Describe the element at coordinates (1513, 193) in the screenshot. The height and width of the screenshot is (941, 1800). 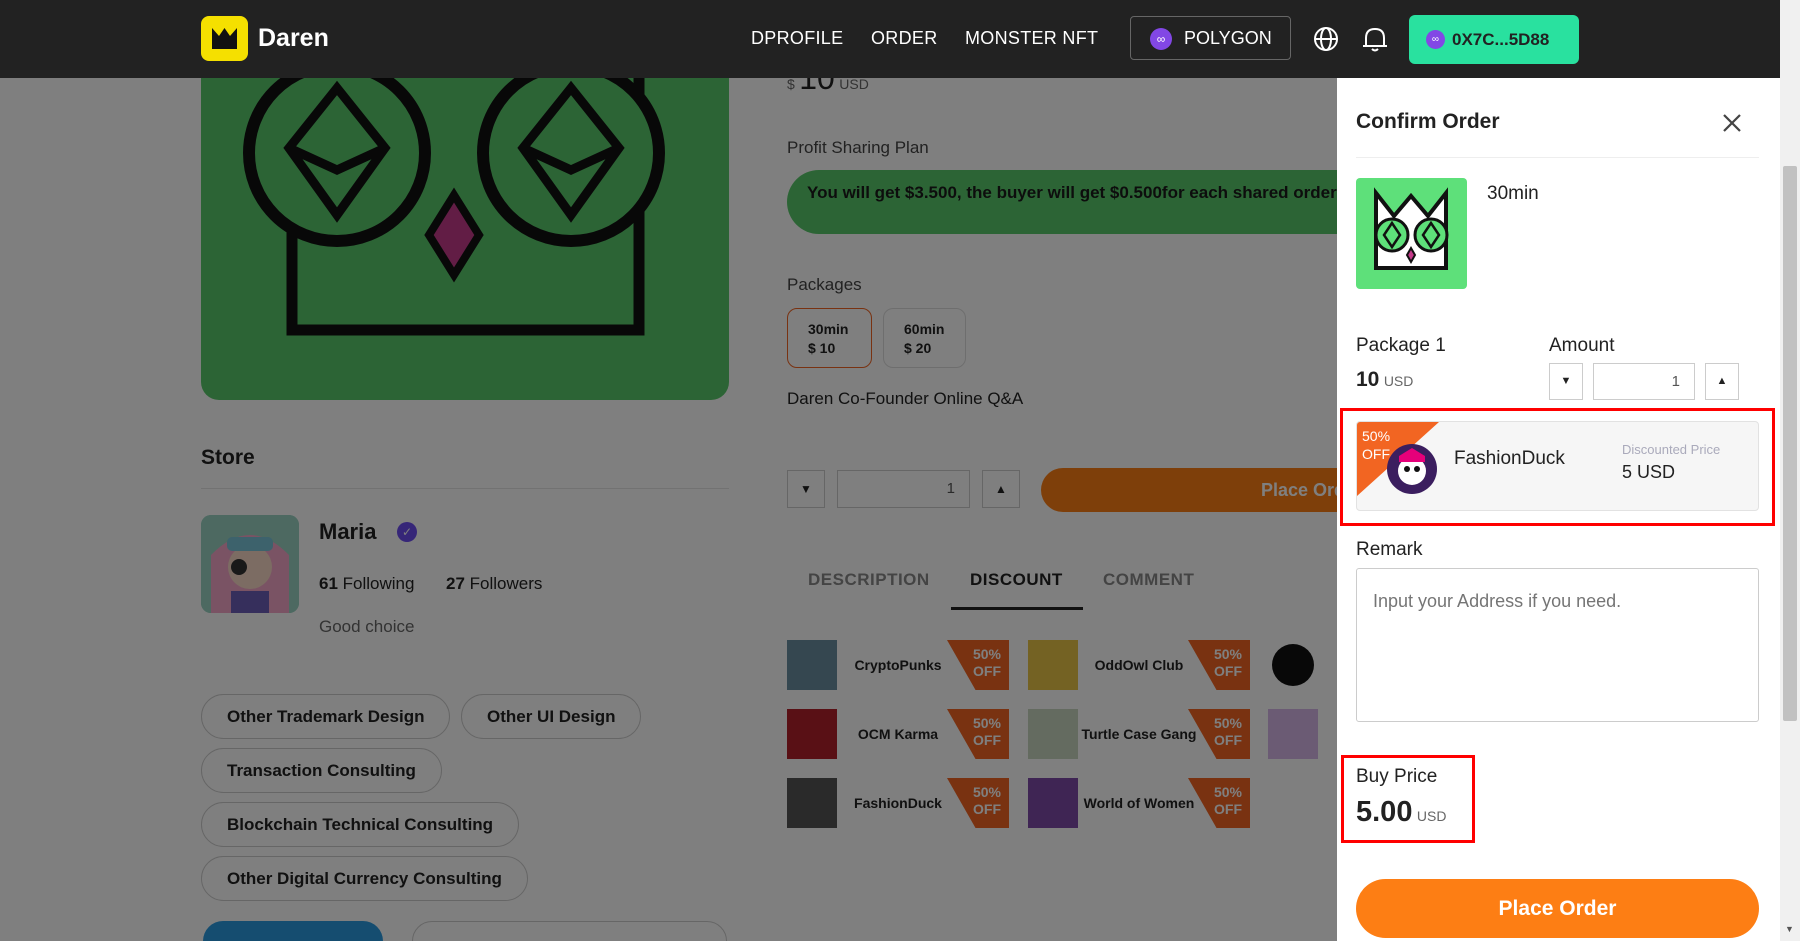
I see `product-name: 30min` at that location.